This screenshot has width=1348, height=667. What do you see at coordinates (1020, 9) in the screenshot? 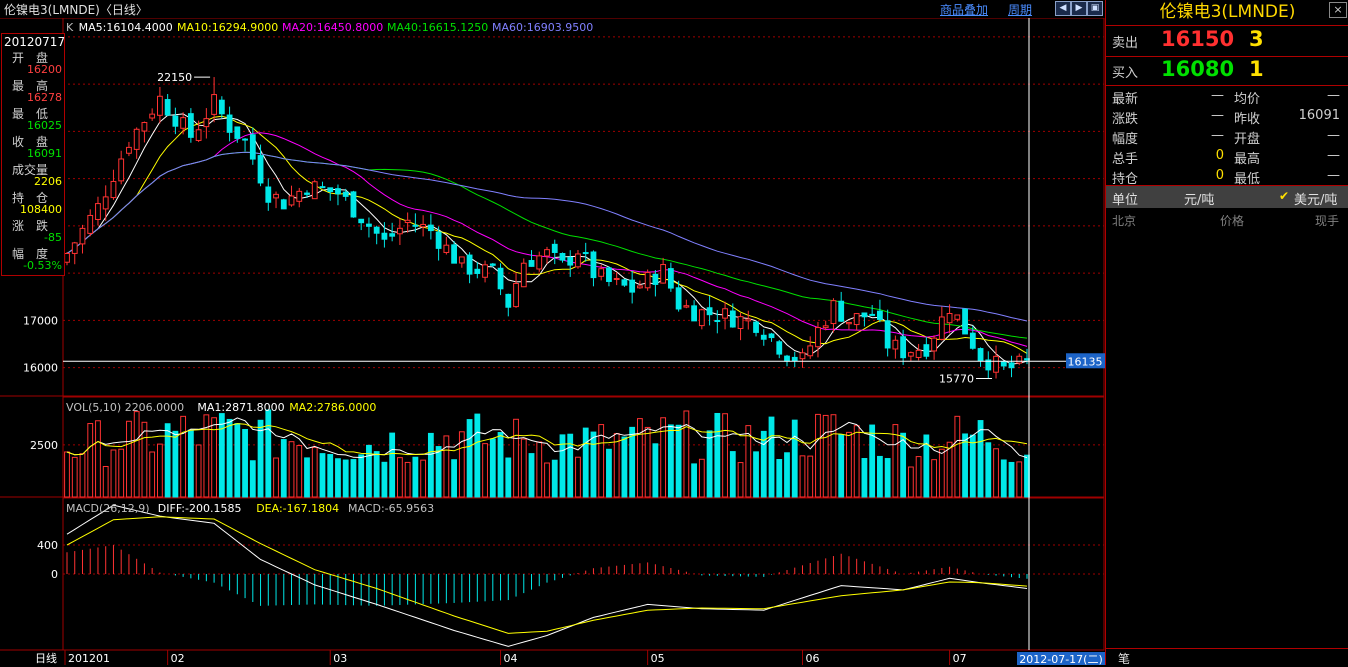
I see `period-link: 周期` at bounding box center [1020, 9].